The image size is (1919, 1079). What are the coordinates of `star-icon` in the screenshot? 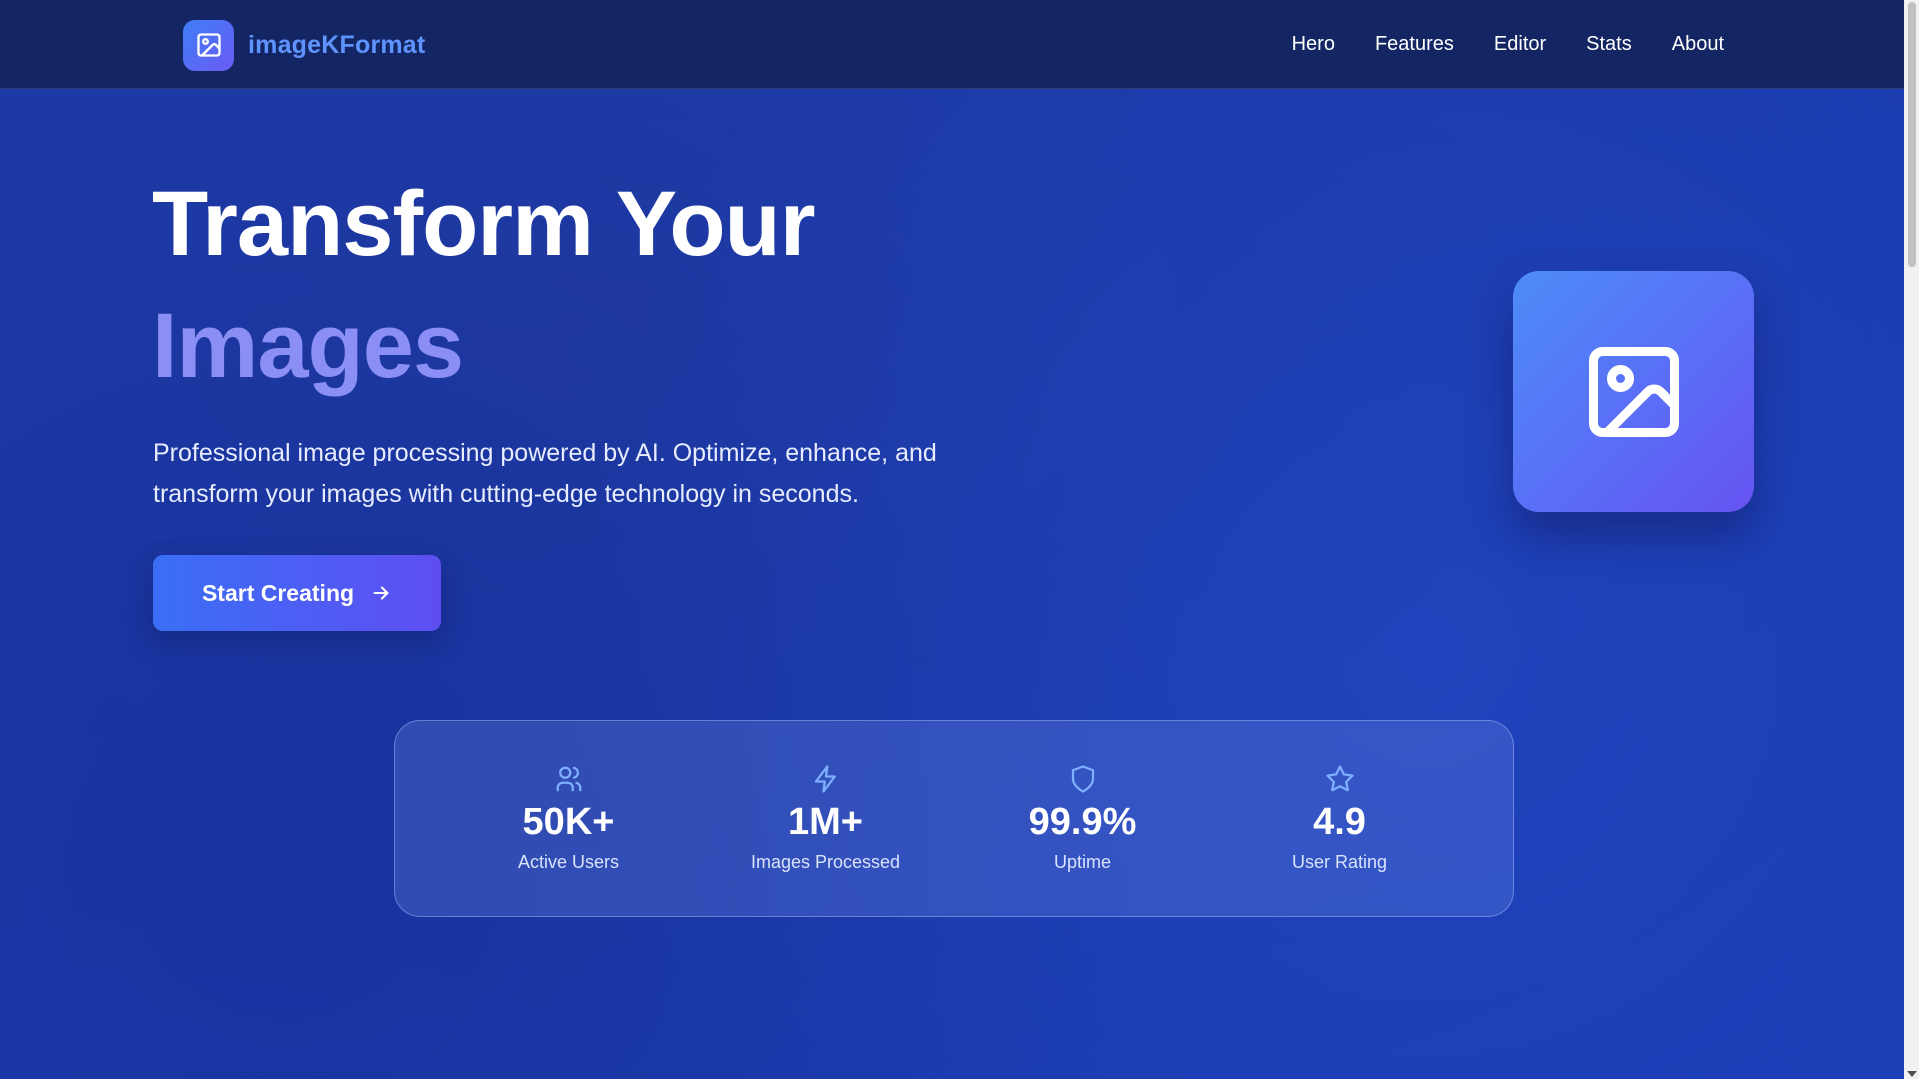 It's located at (1340, 779).